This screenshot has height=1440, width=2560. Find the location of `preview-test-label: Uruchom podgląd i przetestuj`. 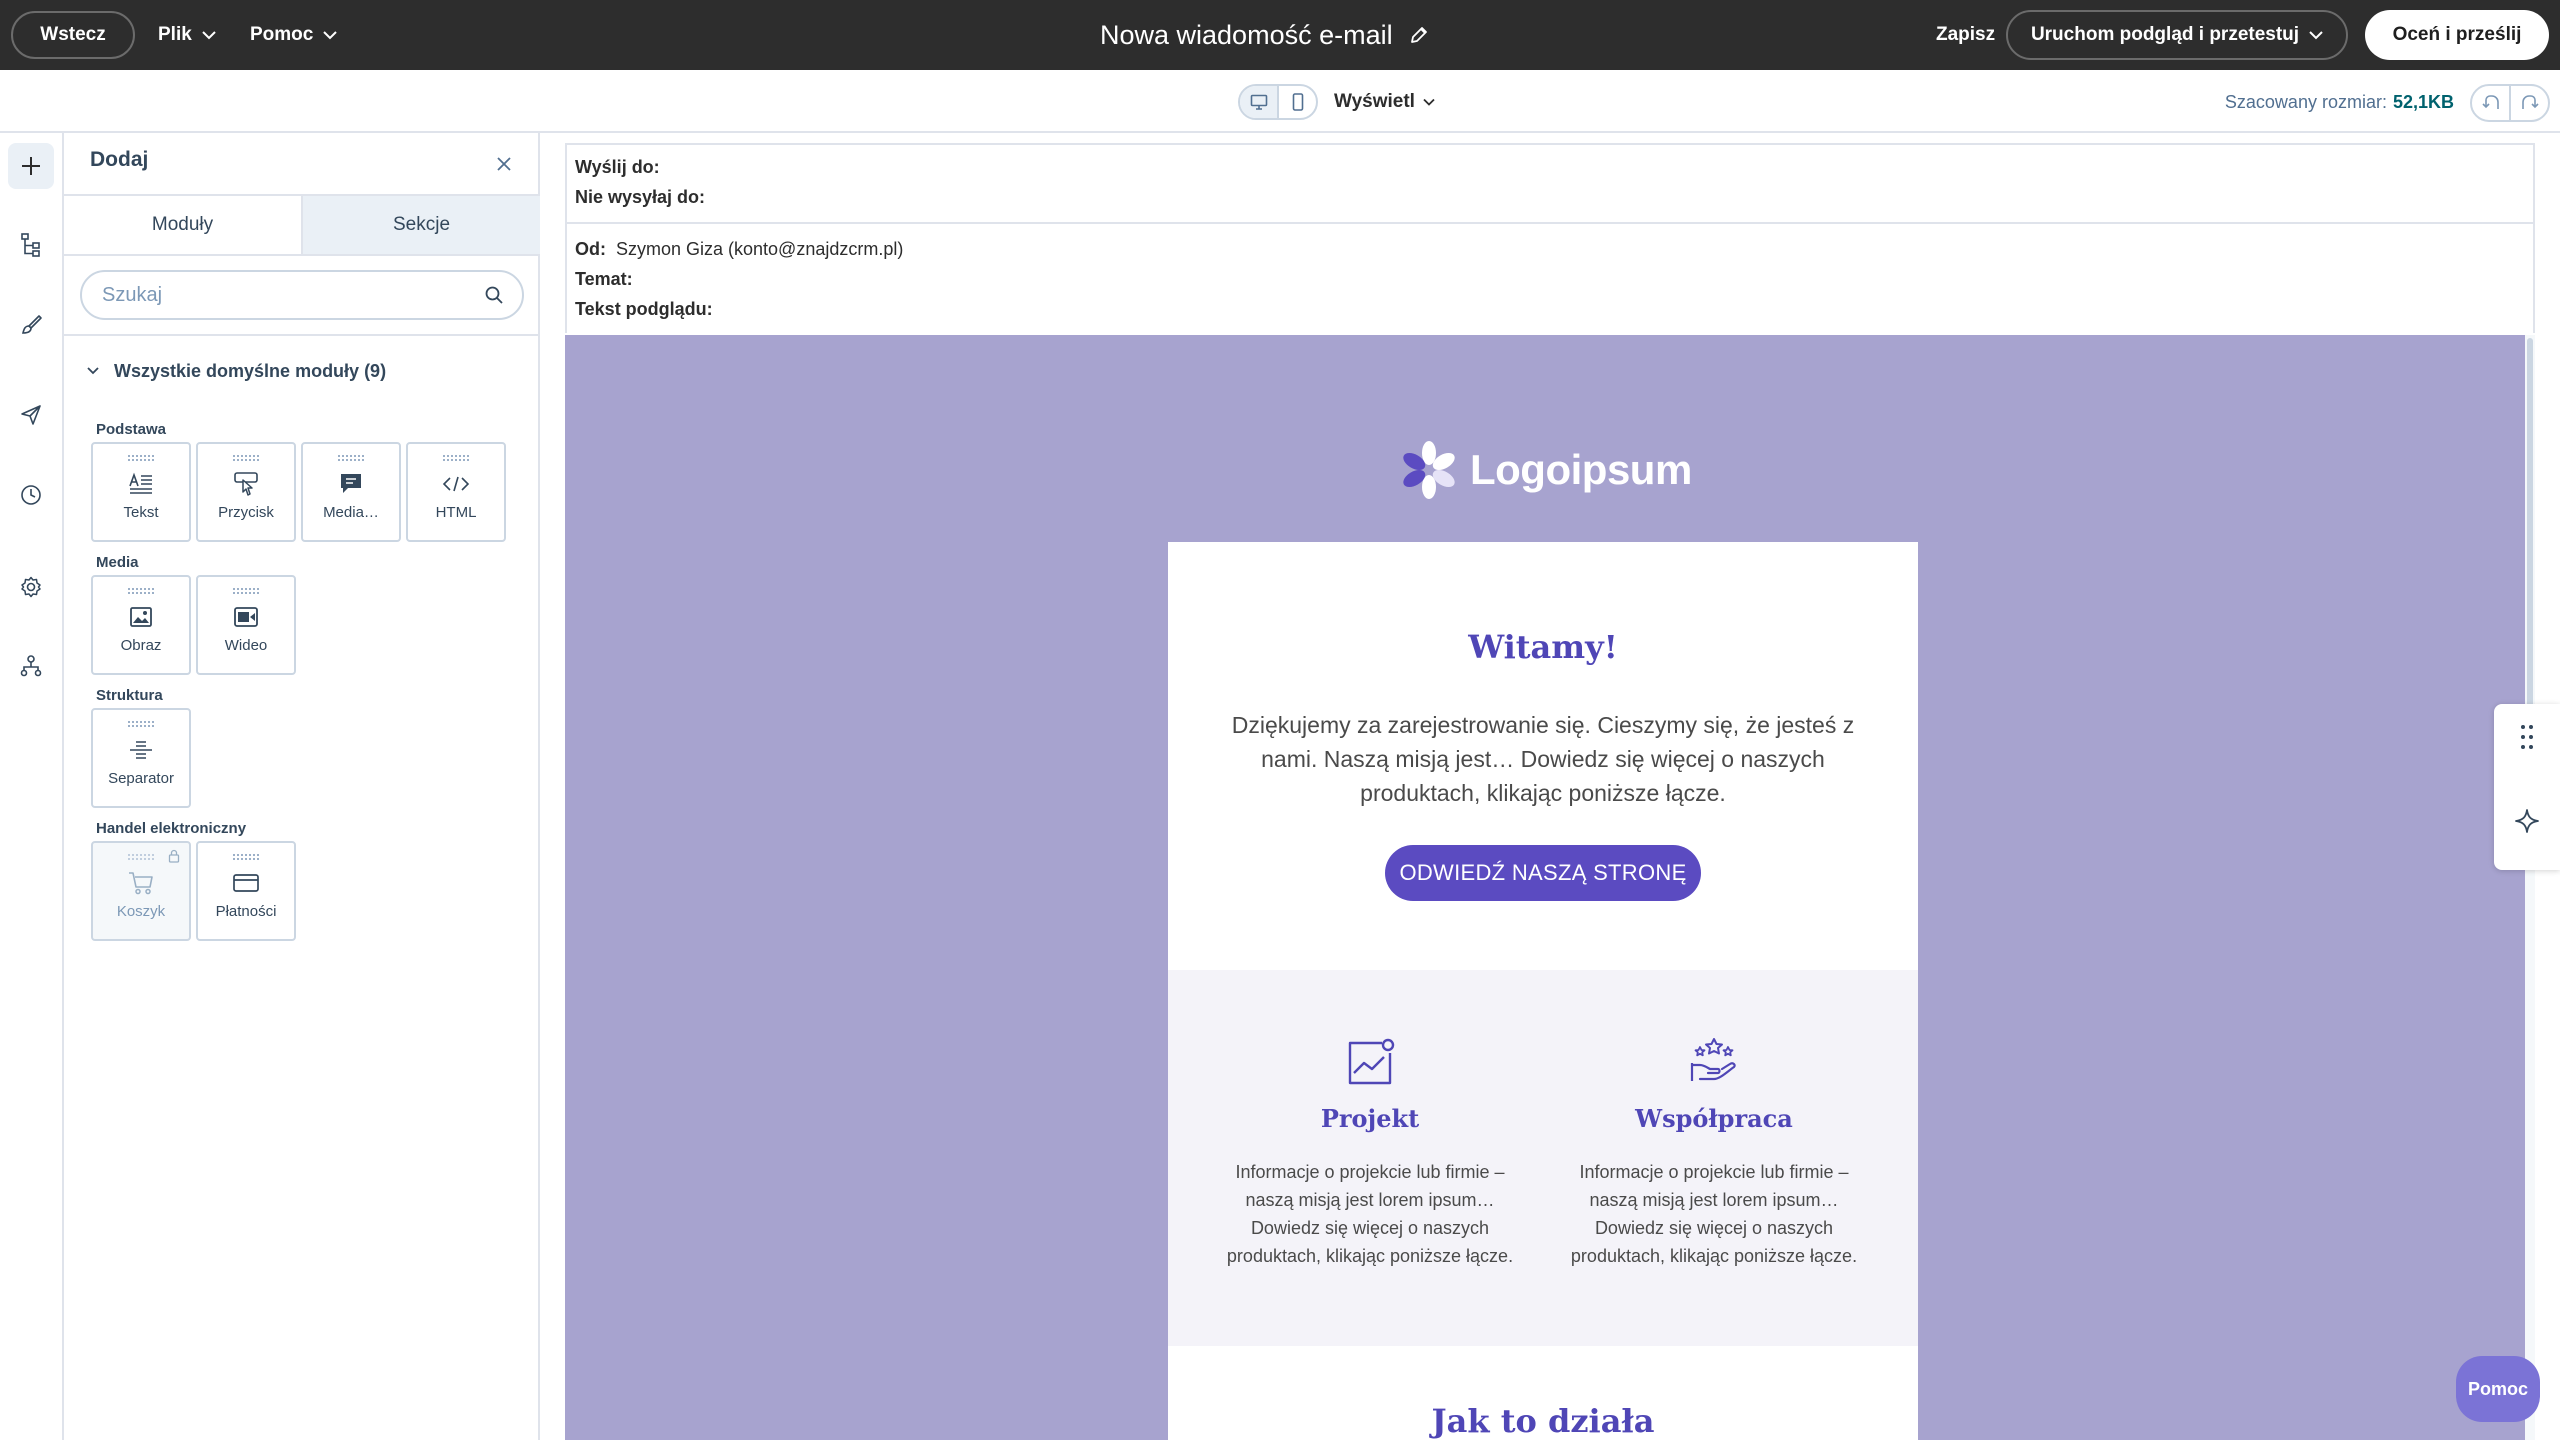

preview-test-label: Uruchom podgląd i przetestuj is located at coordinates (2165, 34).